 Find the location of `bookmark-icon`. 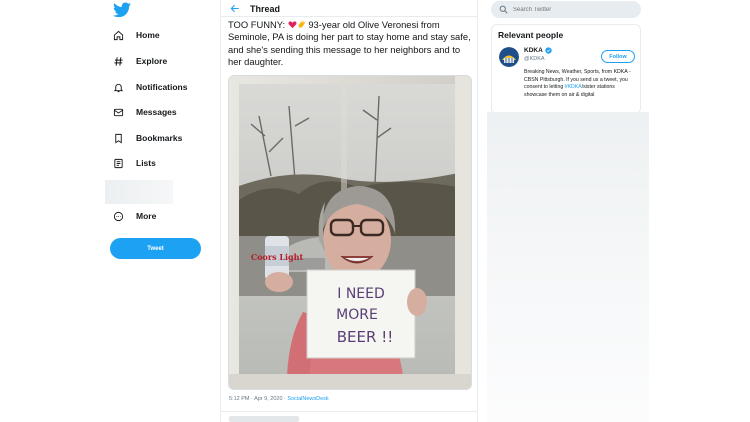

bookmark-icon is located at coordinates (118, 138).